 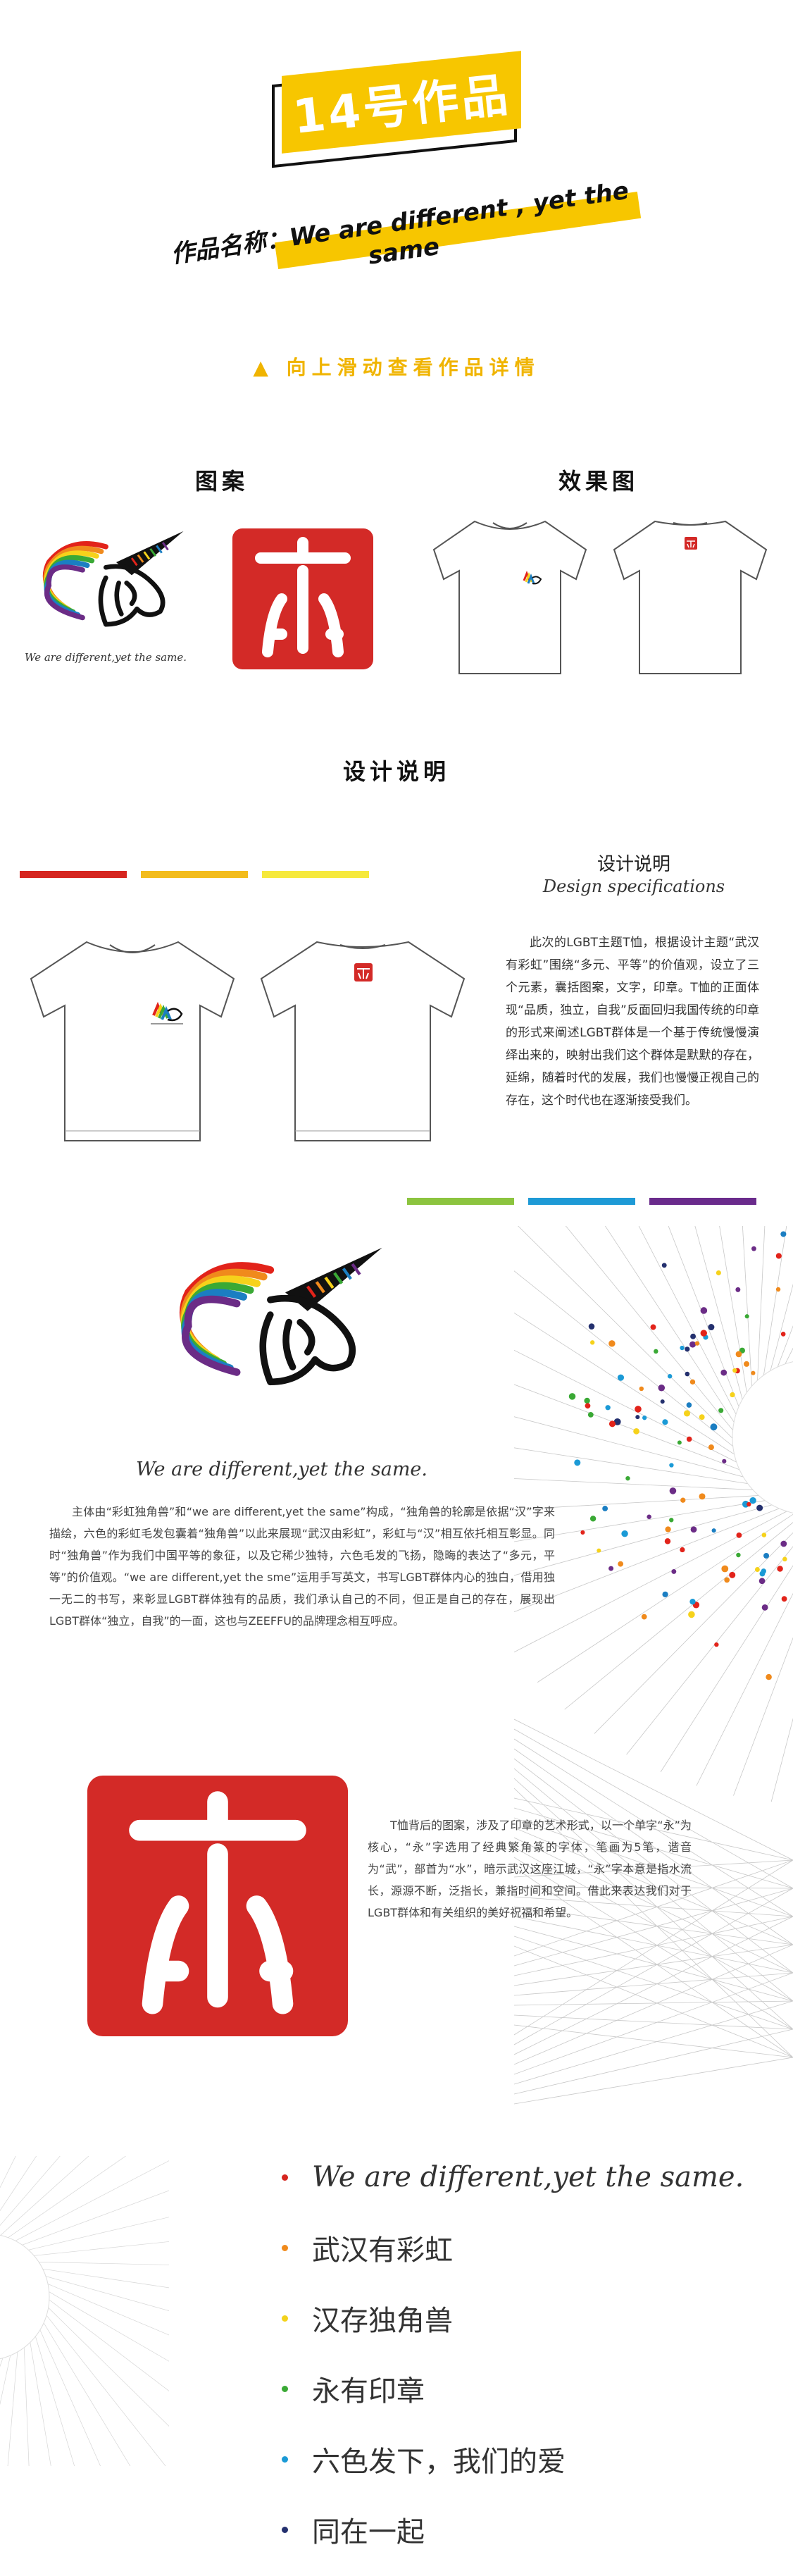 I want to click on bottom-bar-green, so click(x=461, y=1201).